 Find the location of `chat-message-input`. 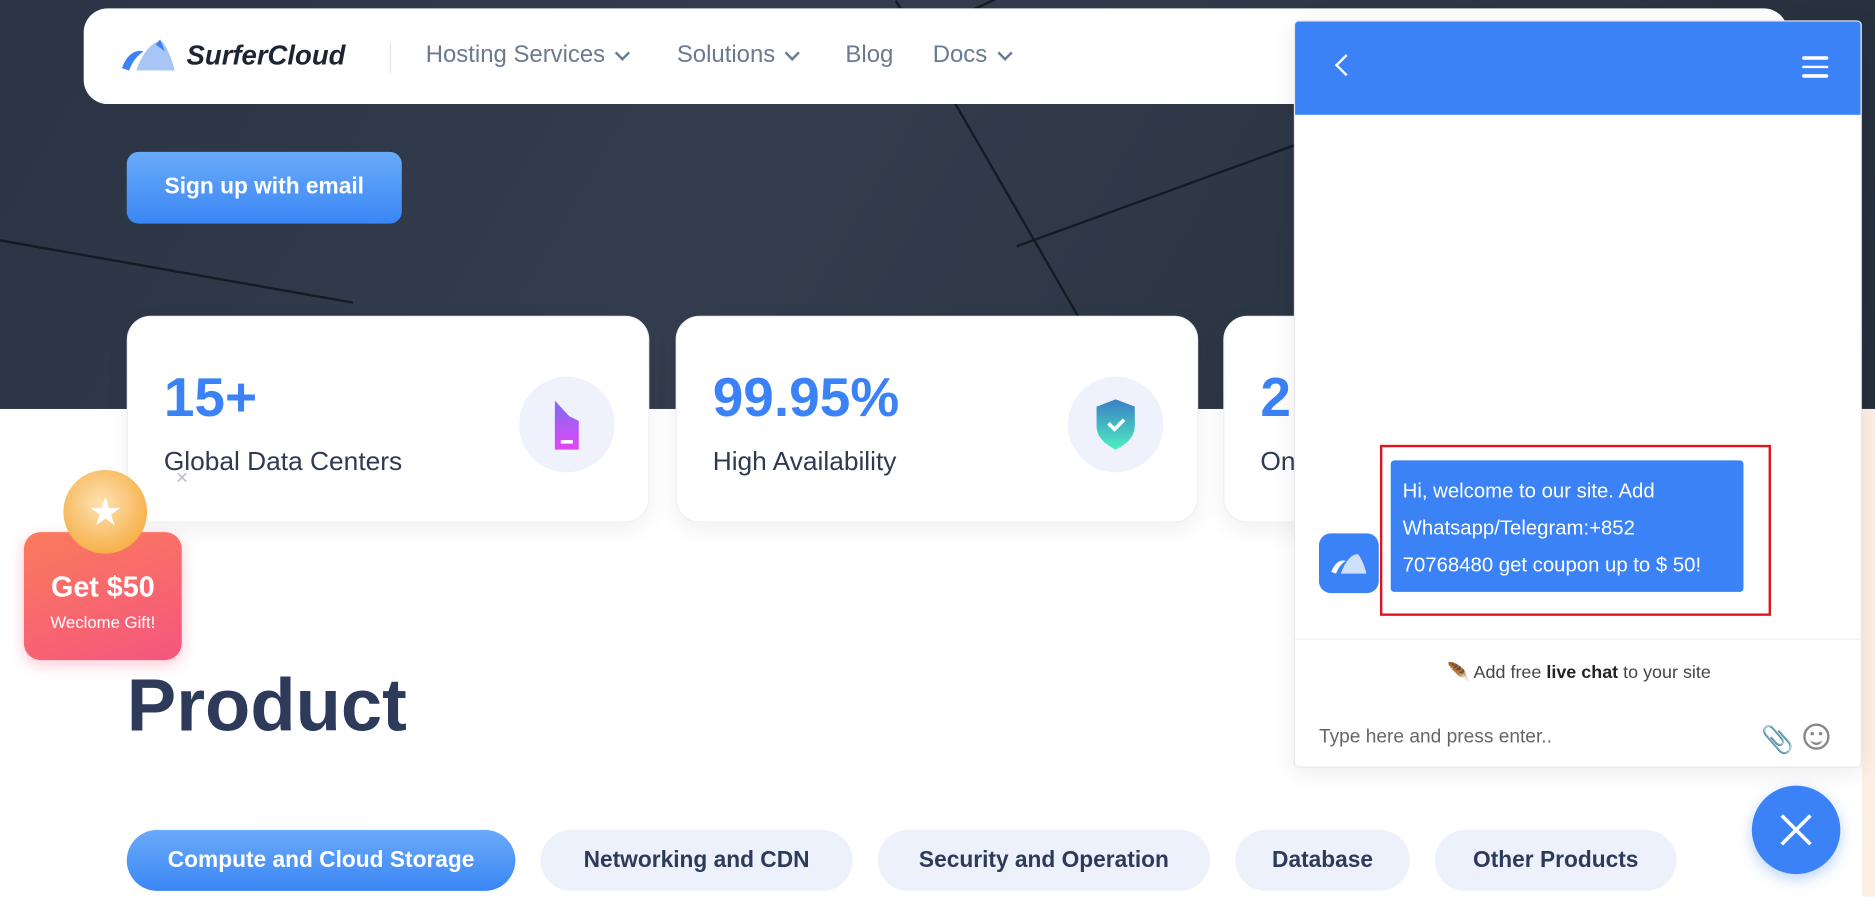

chat-message-input is located at coordinates (1522, 738).